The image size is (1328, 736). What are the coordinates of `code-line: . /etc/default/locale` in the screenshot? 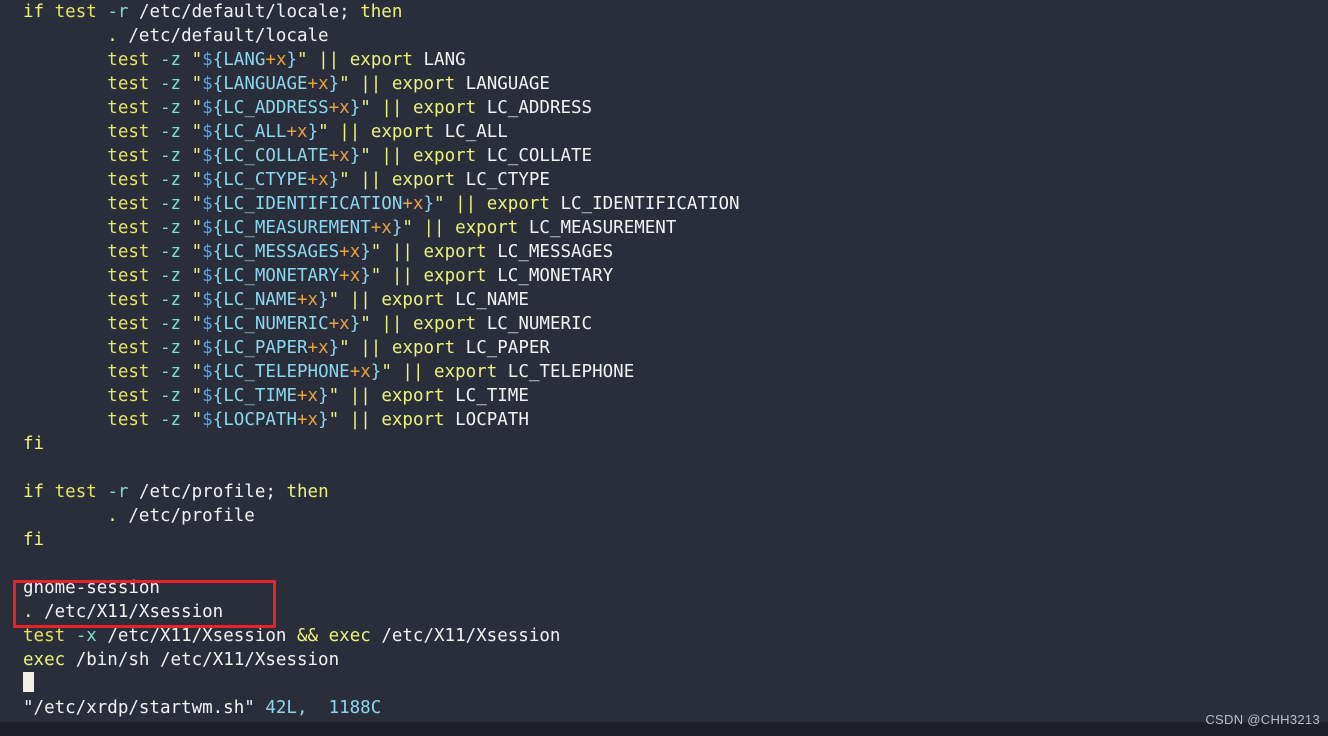 It's located at (664, 36).